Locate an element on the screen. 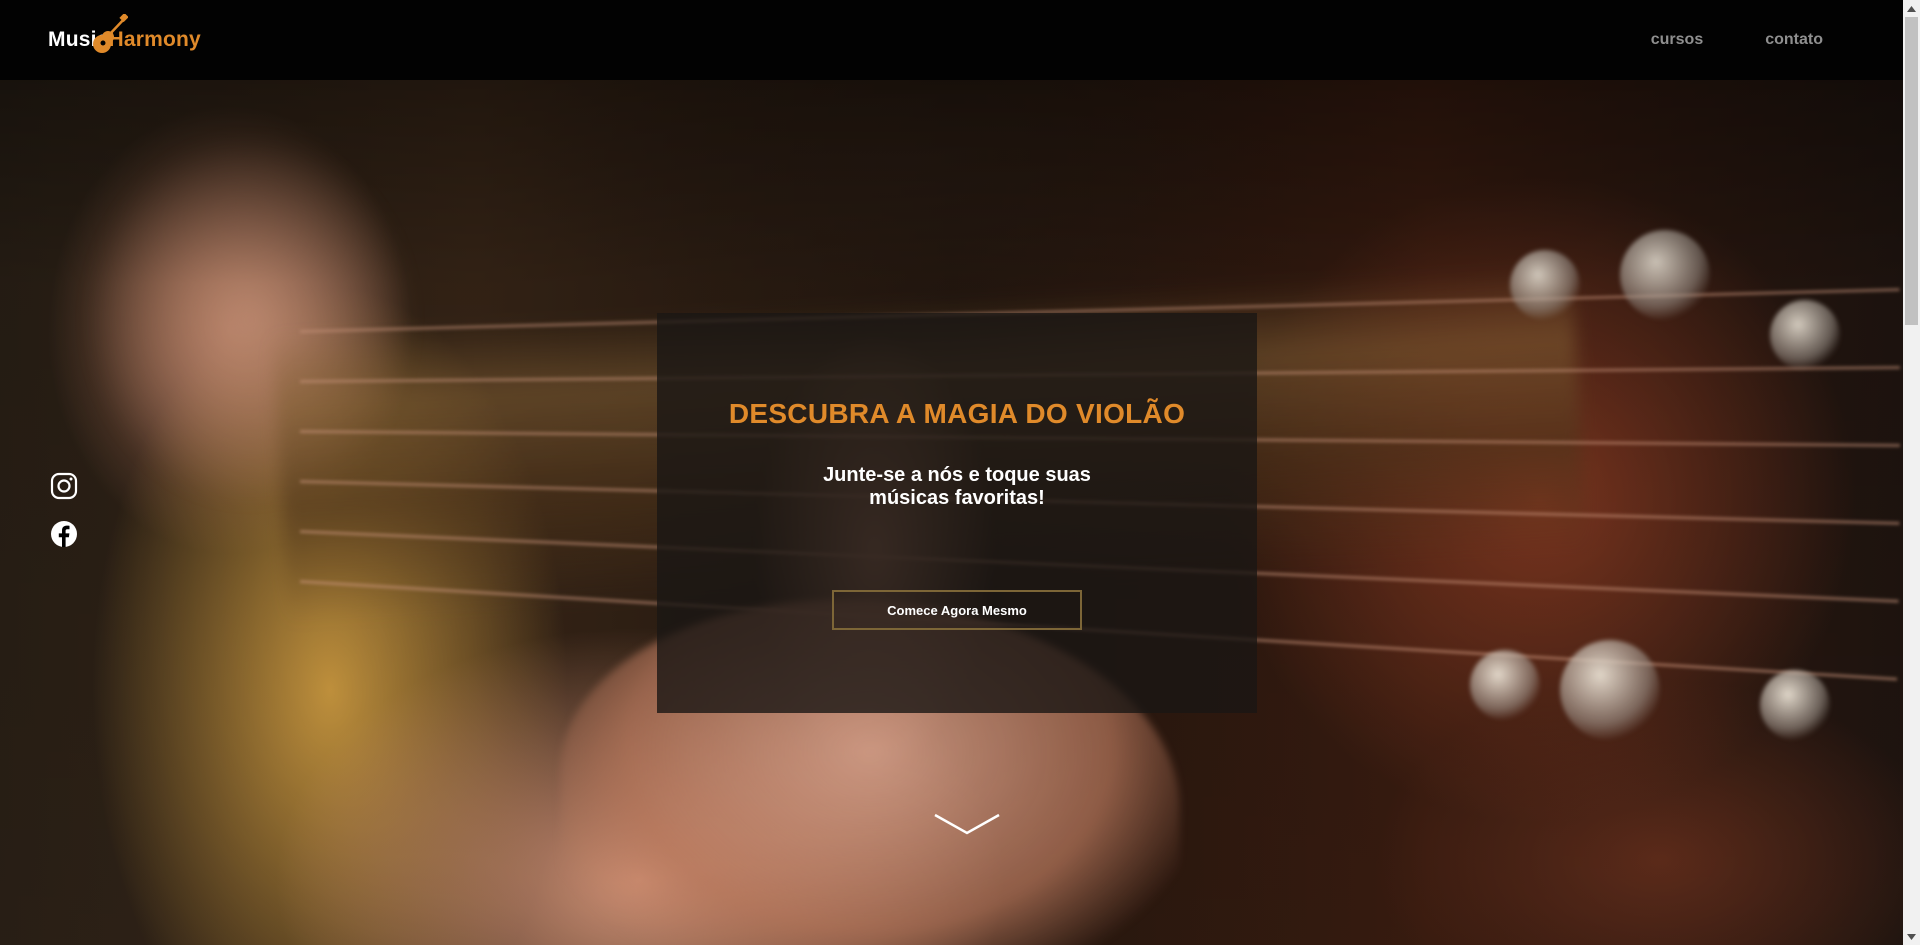 The image size is (1920, 945). instagram-icon is located at coordinates (64, 486).